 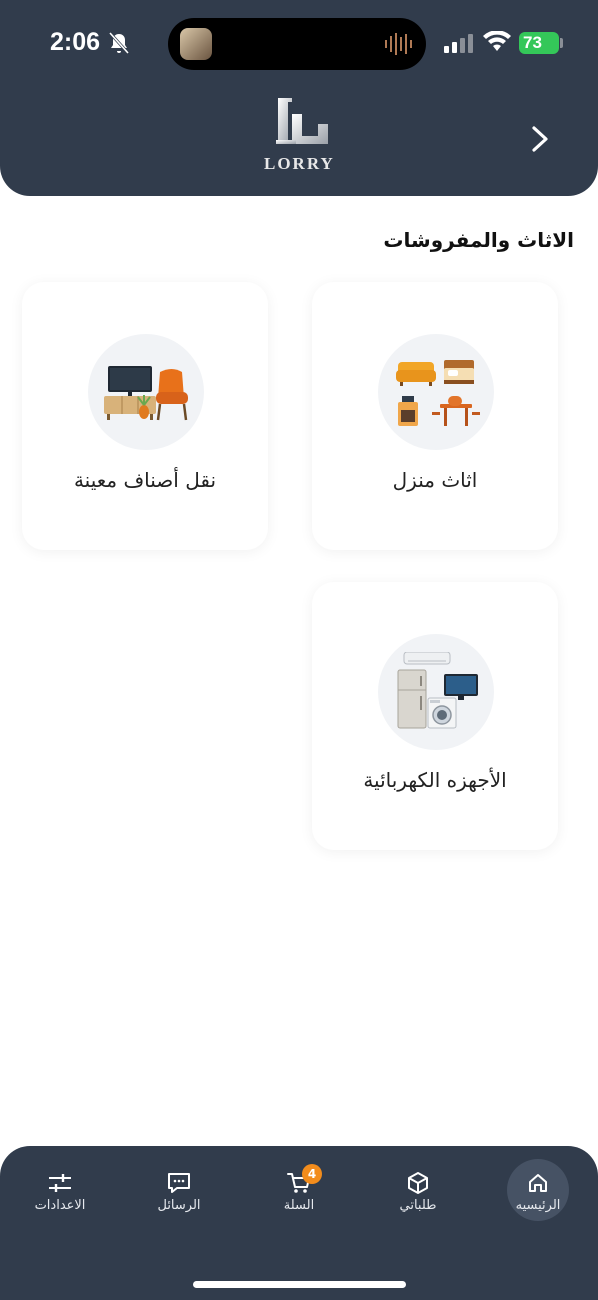 What do you see at coordinates (60, 1183) in the screenshot?
I see `sliders-icon` at bounding box center [60, 1183].